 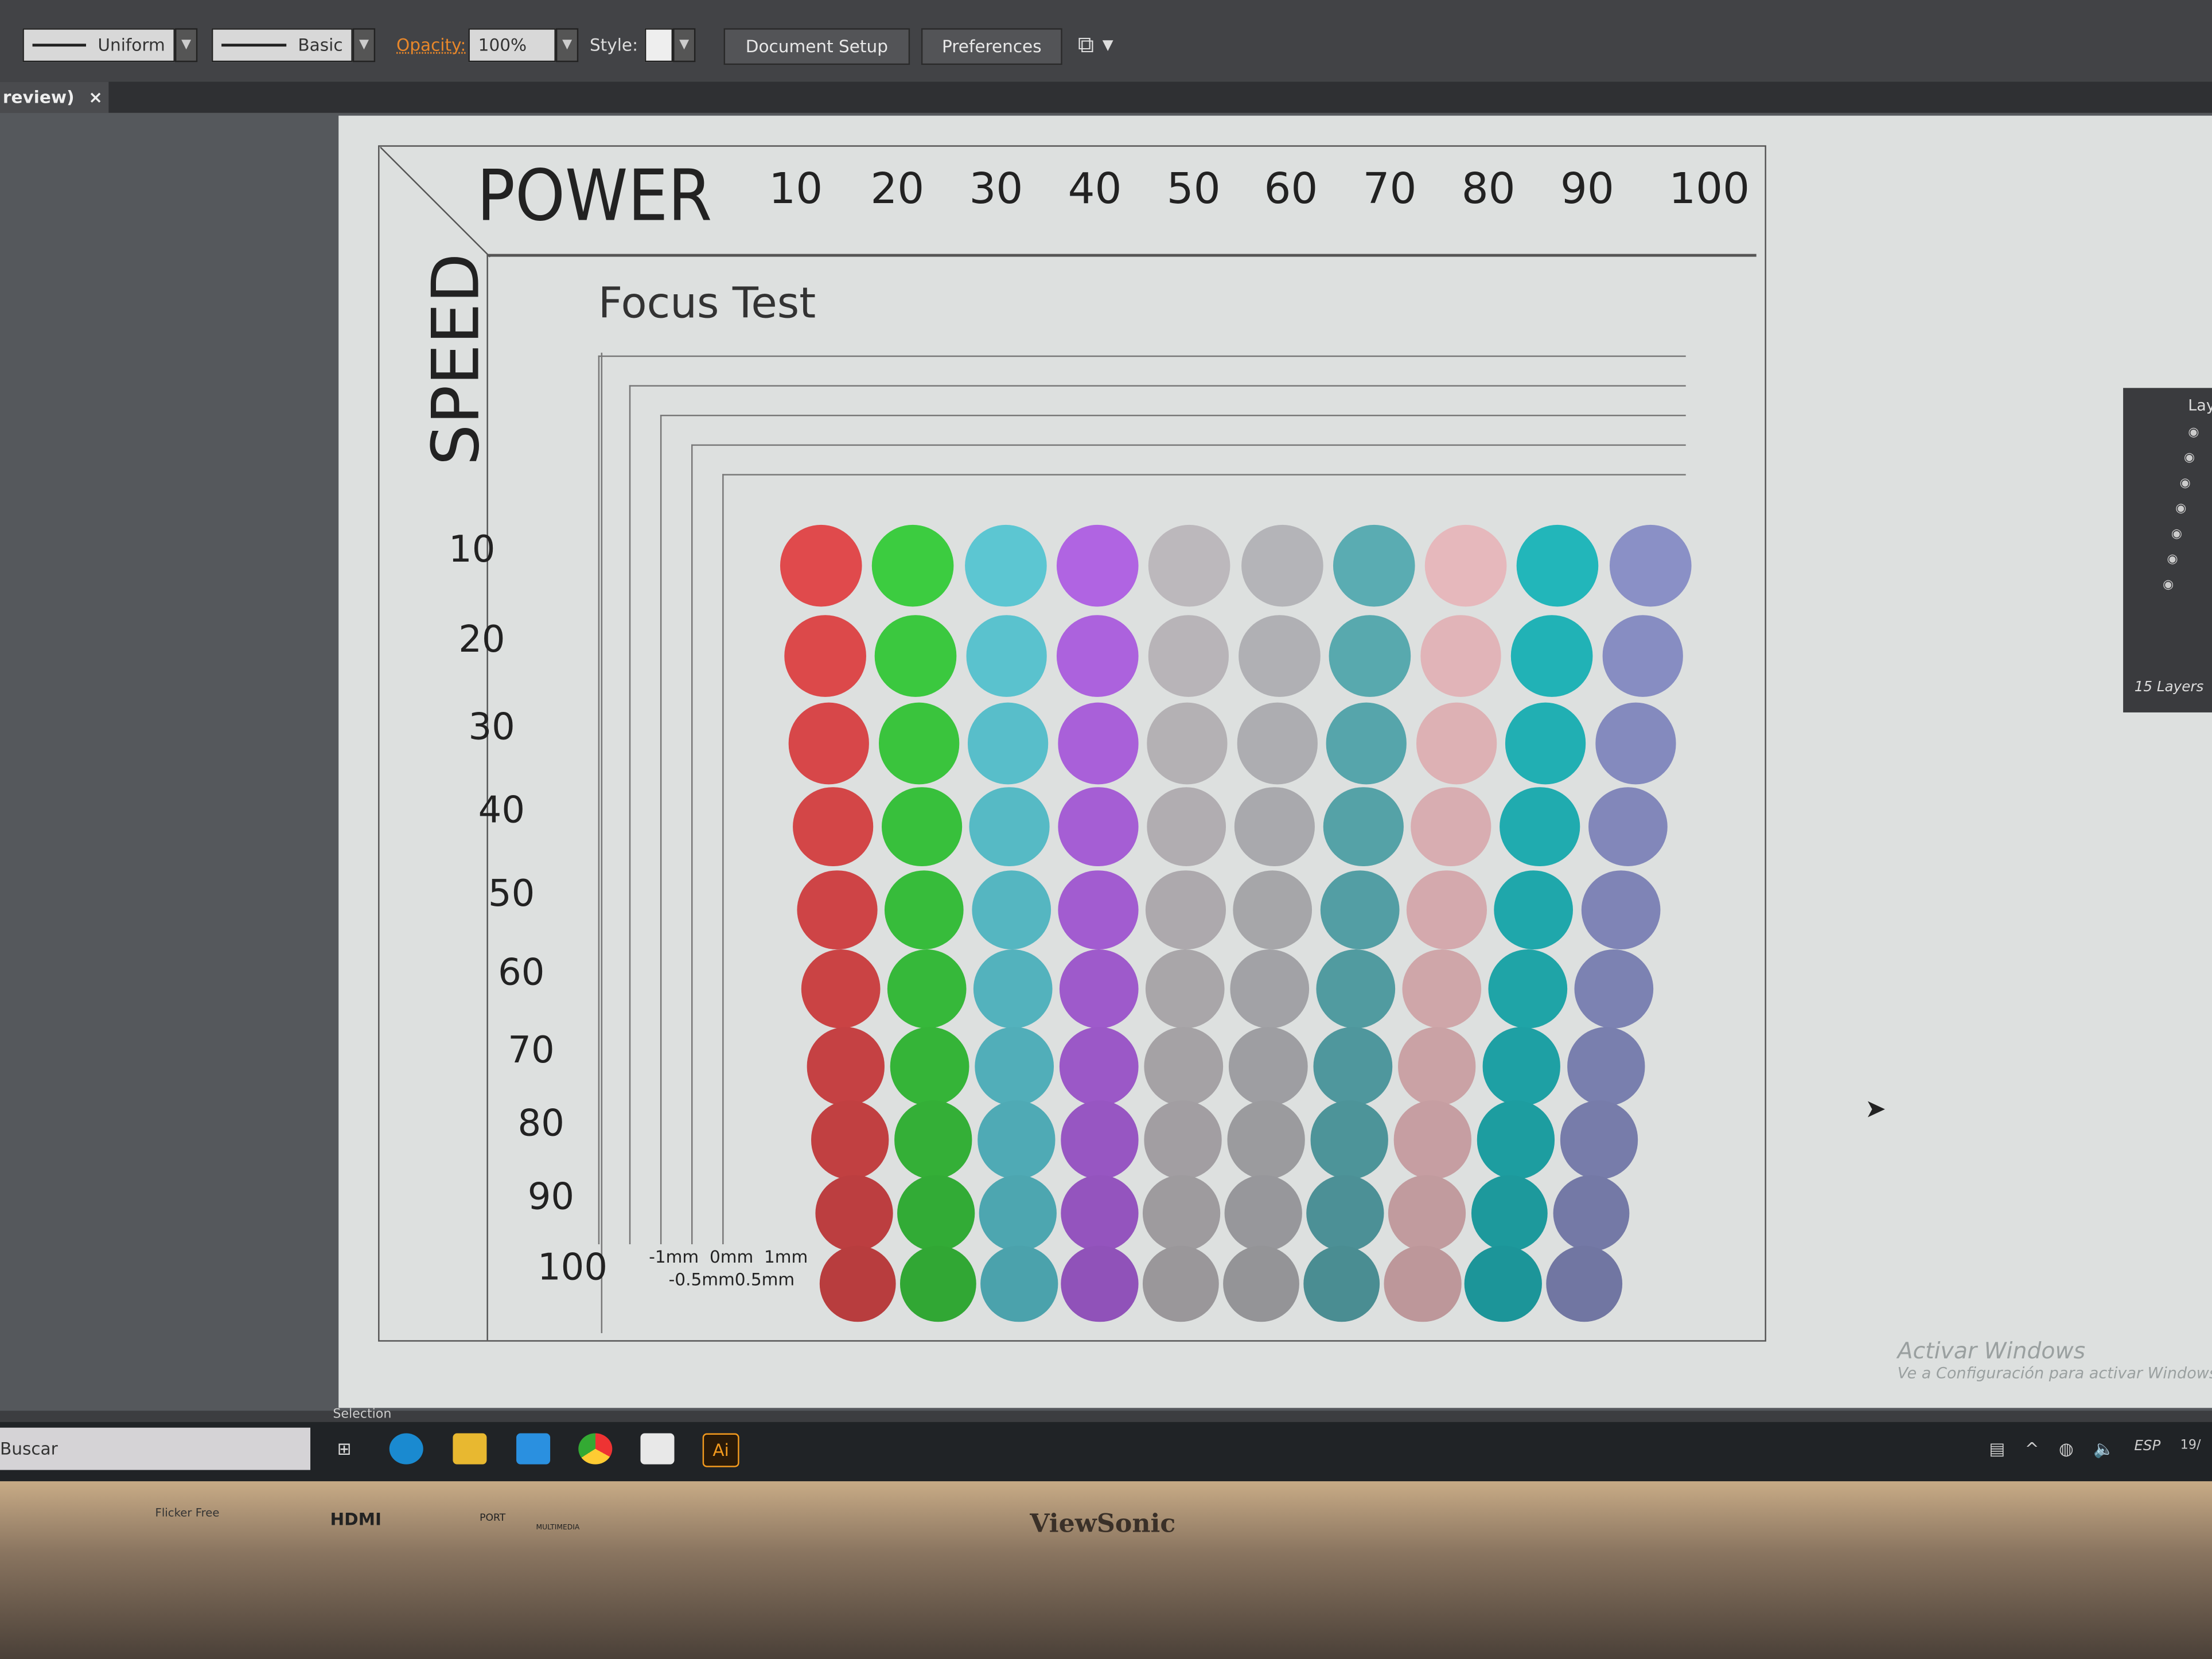 I want to click on focus-labels-top: -1mm 0mm 1mm, so click(x=728, y=1257).